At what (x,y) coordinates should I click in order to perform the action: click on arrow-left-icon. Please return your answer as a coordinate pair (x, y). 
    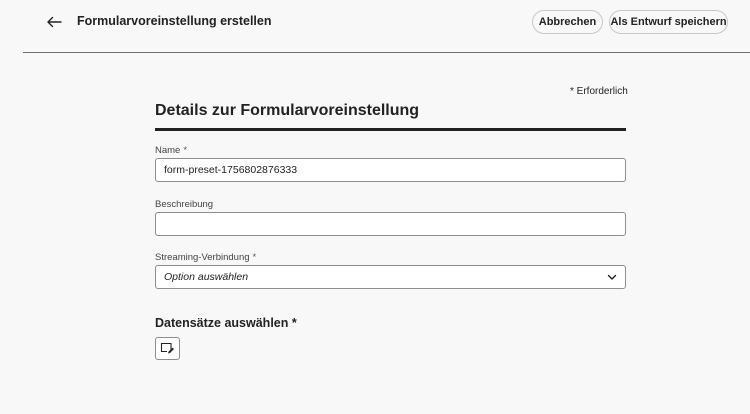
    Looking at the image, I should click on (54, 22).